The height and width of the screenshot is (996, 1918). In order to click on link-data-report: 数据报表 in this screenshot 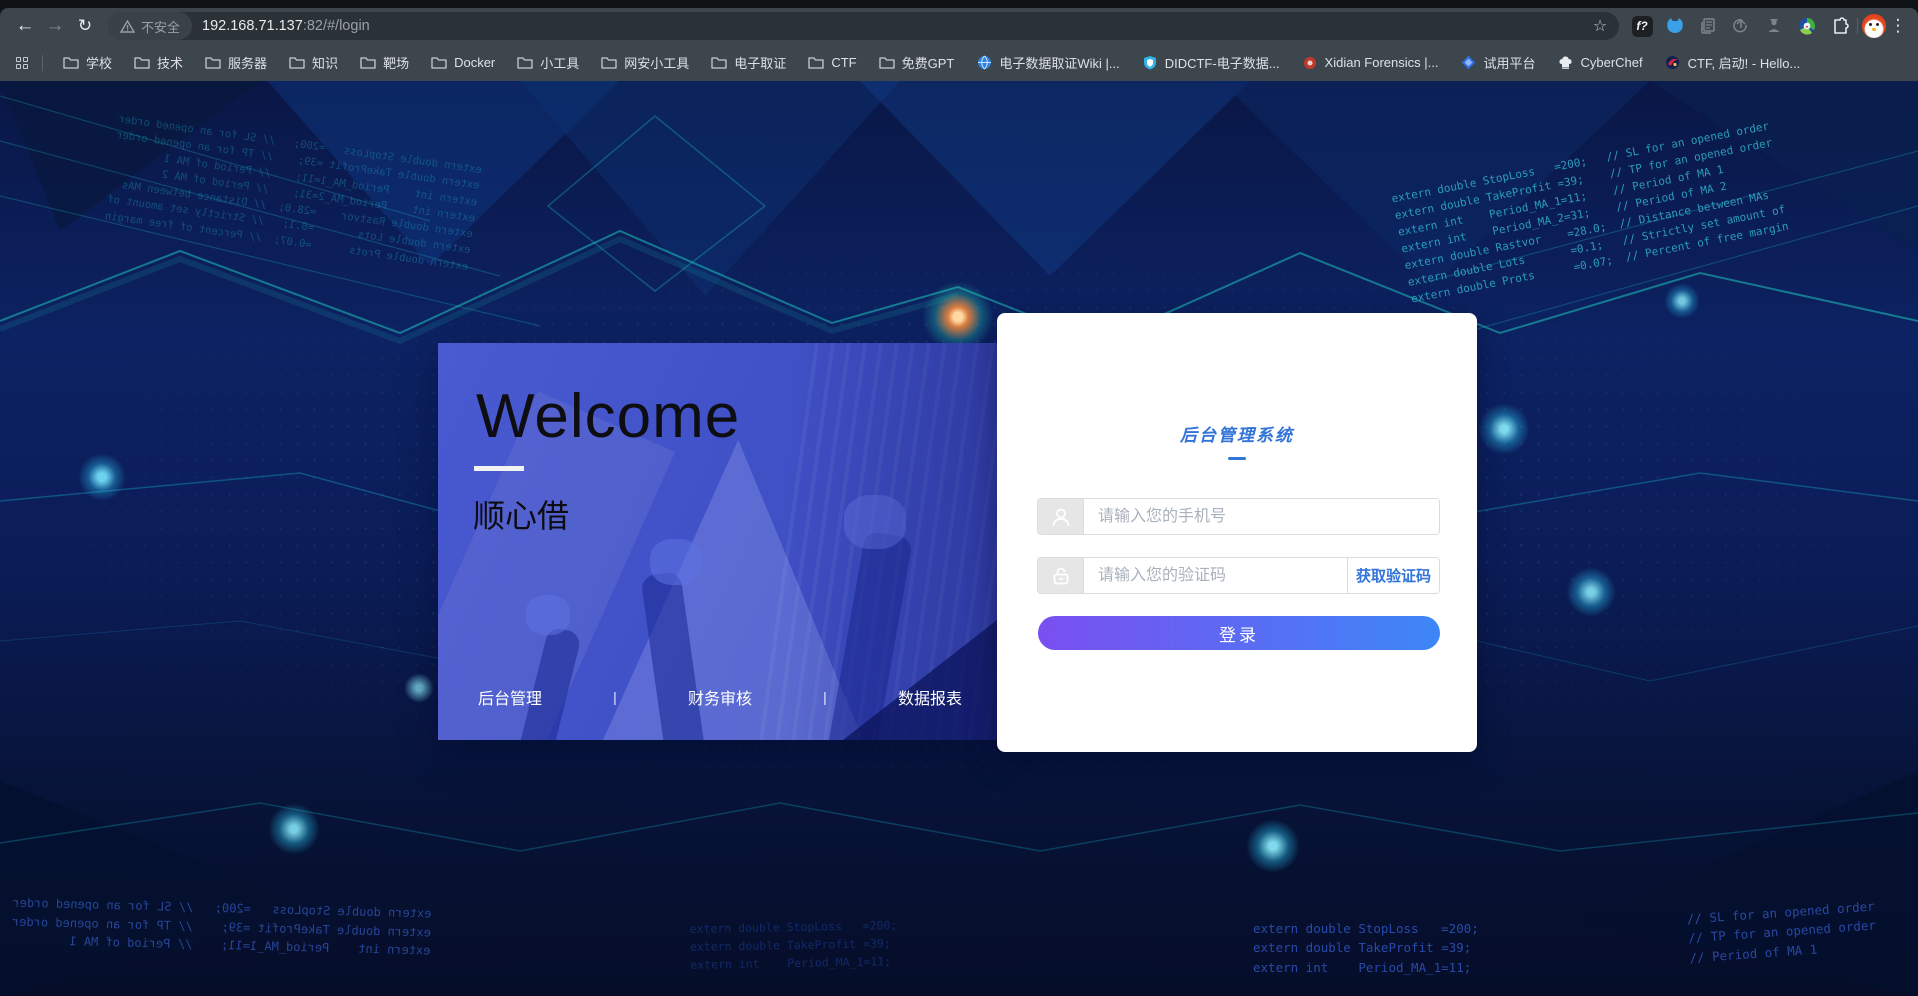, I will do `click(930, 697)`.